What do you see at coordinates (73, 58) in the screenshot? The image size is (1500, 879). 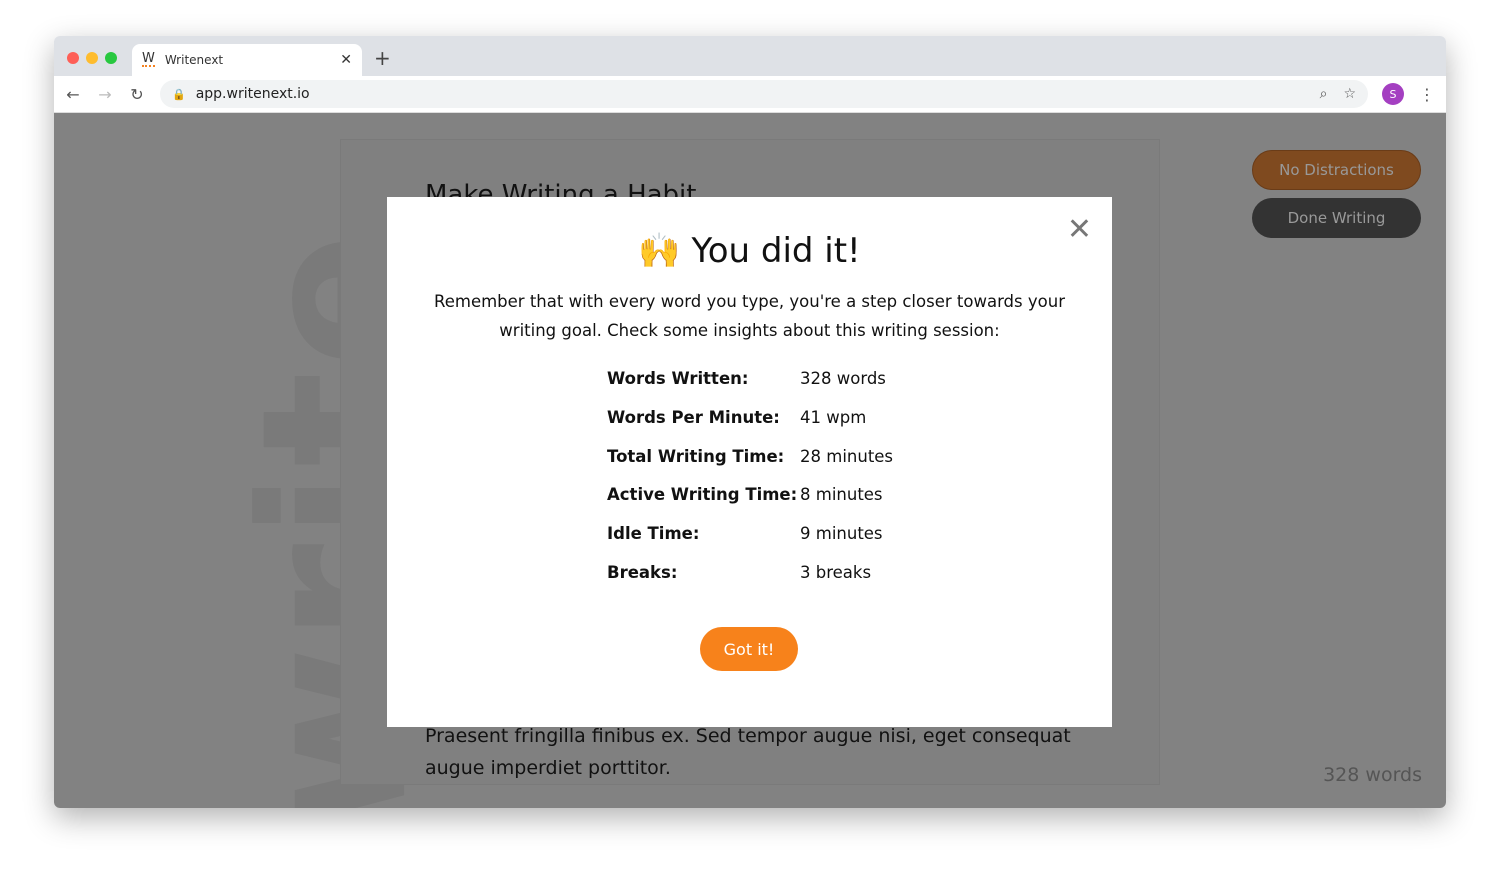 I see `close-window-button` at bounding box center [73, 58].